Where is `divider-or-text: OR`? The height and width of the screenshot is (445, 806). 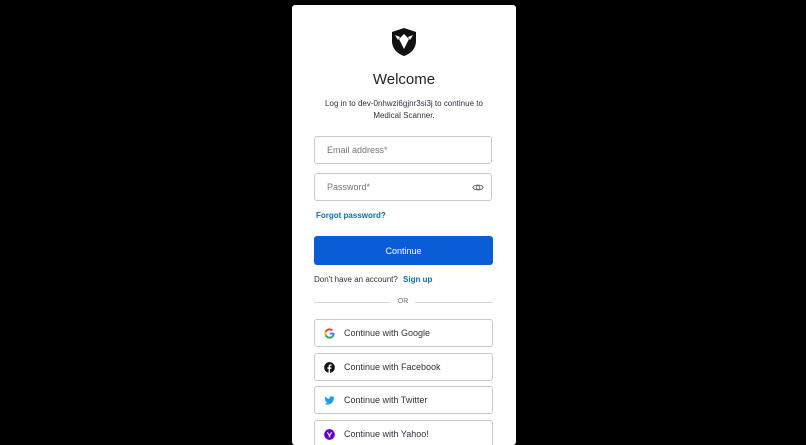 divider-or-text: OR is located at coordinates (403, 301).